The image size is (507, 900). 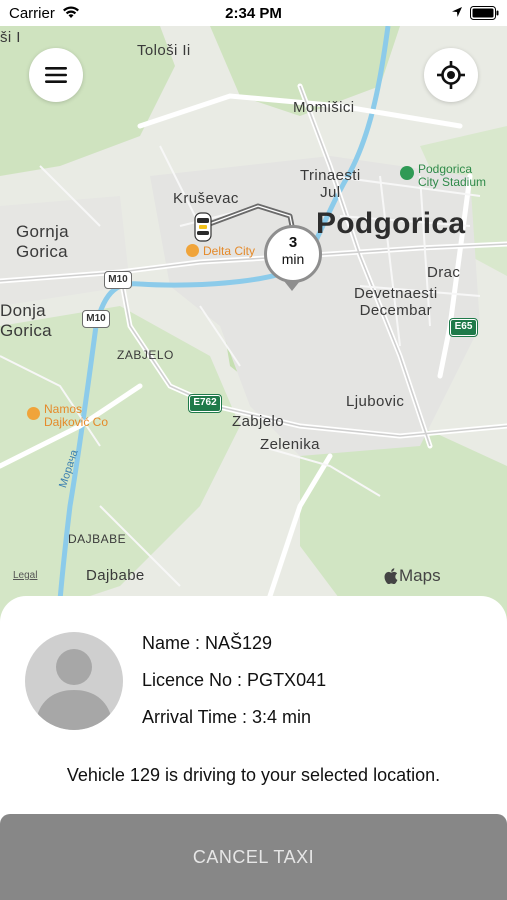 What do you see at coordinates (227, 717) in the screenshot?
I see `arrival-time: Arrival Time : 3:4 min` at bounding box center [227, 717].